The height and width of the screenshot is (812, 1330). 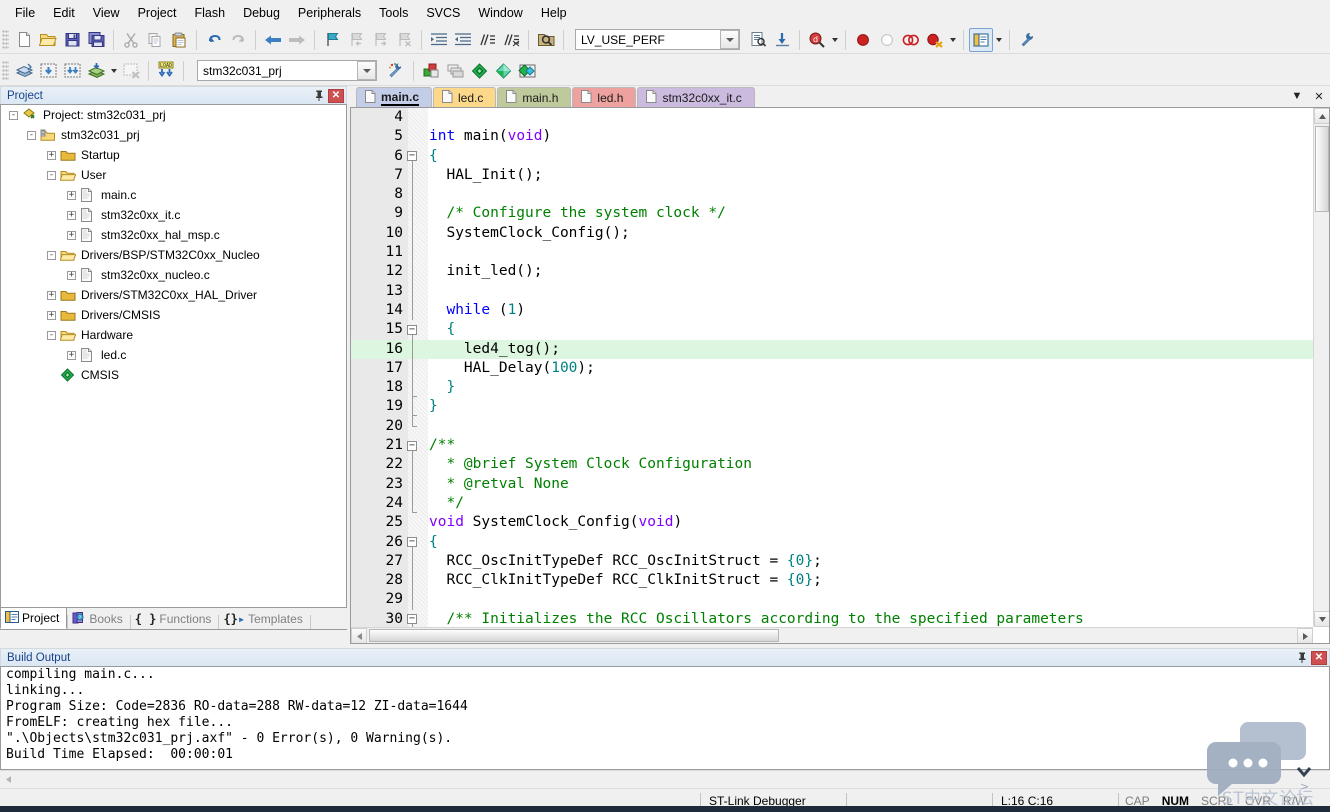 What do you see at coordinates (840, 542) in the screenshot?
I see `code-line: 26−{` at bounding box center [840, 542].